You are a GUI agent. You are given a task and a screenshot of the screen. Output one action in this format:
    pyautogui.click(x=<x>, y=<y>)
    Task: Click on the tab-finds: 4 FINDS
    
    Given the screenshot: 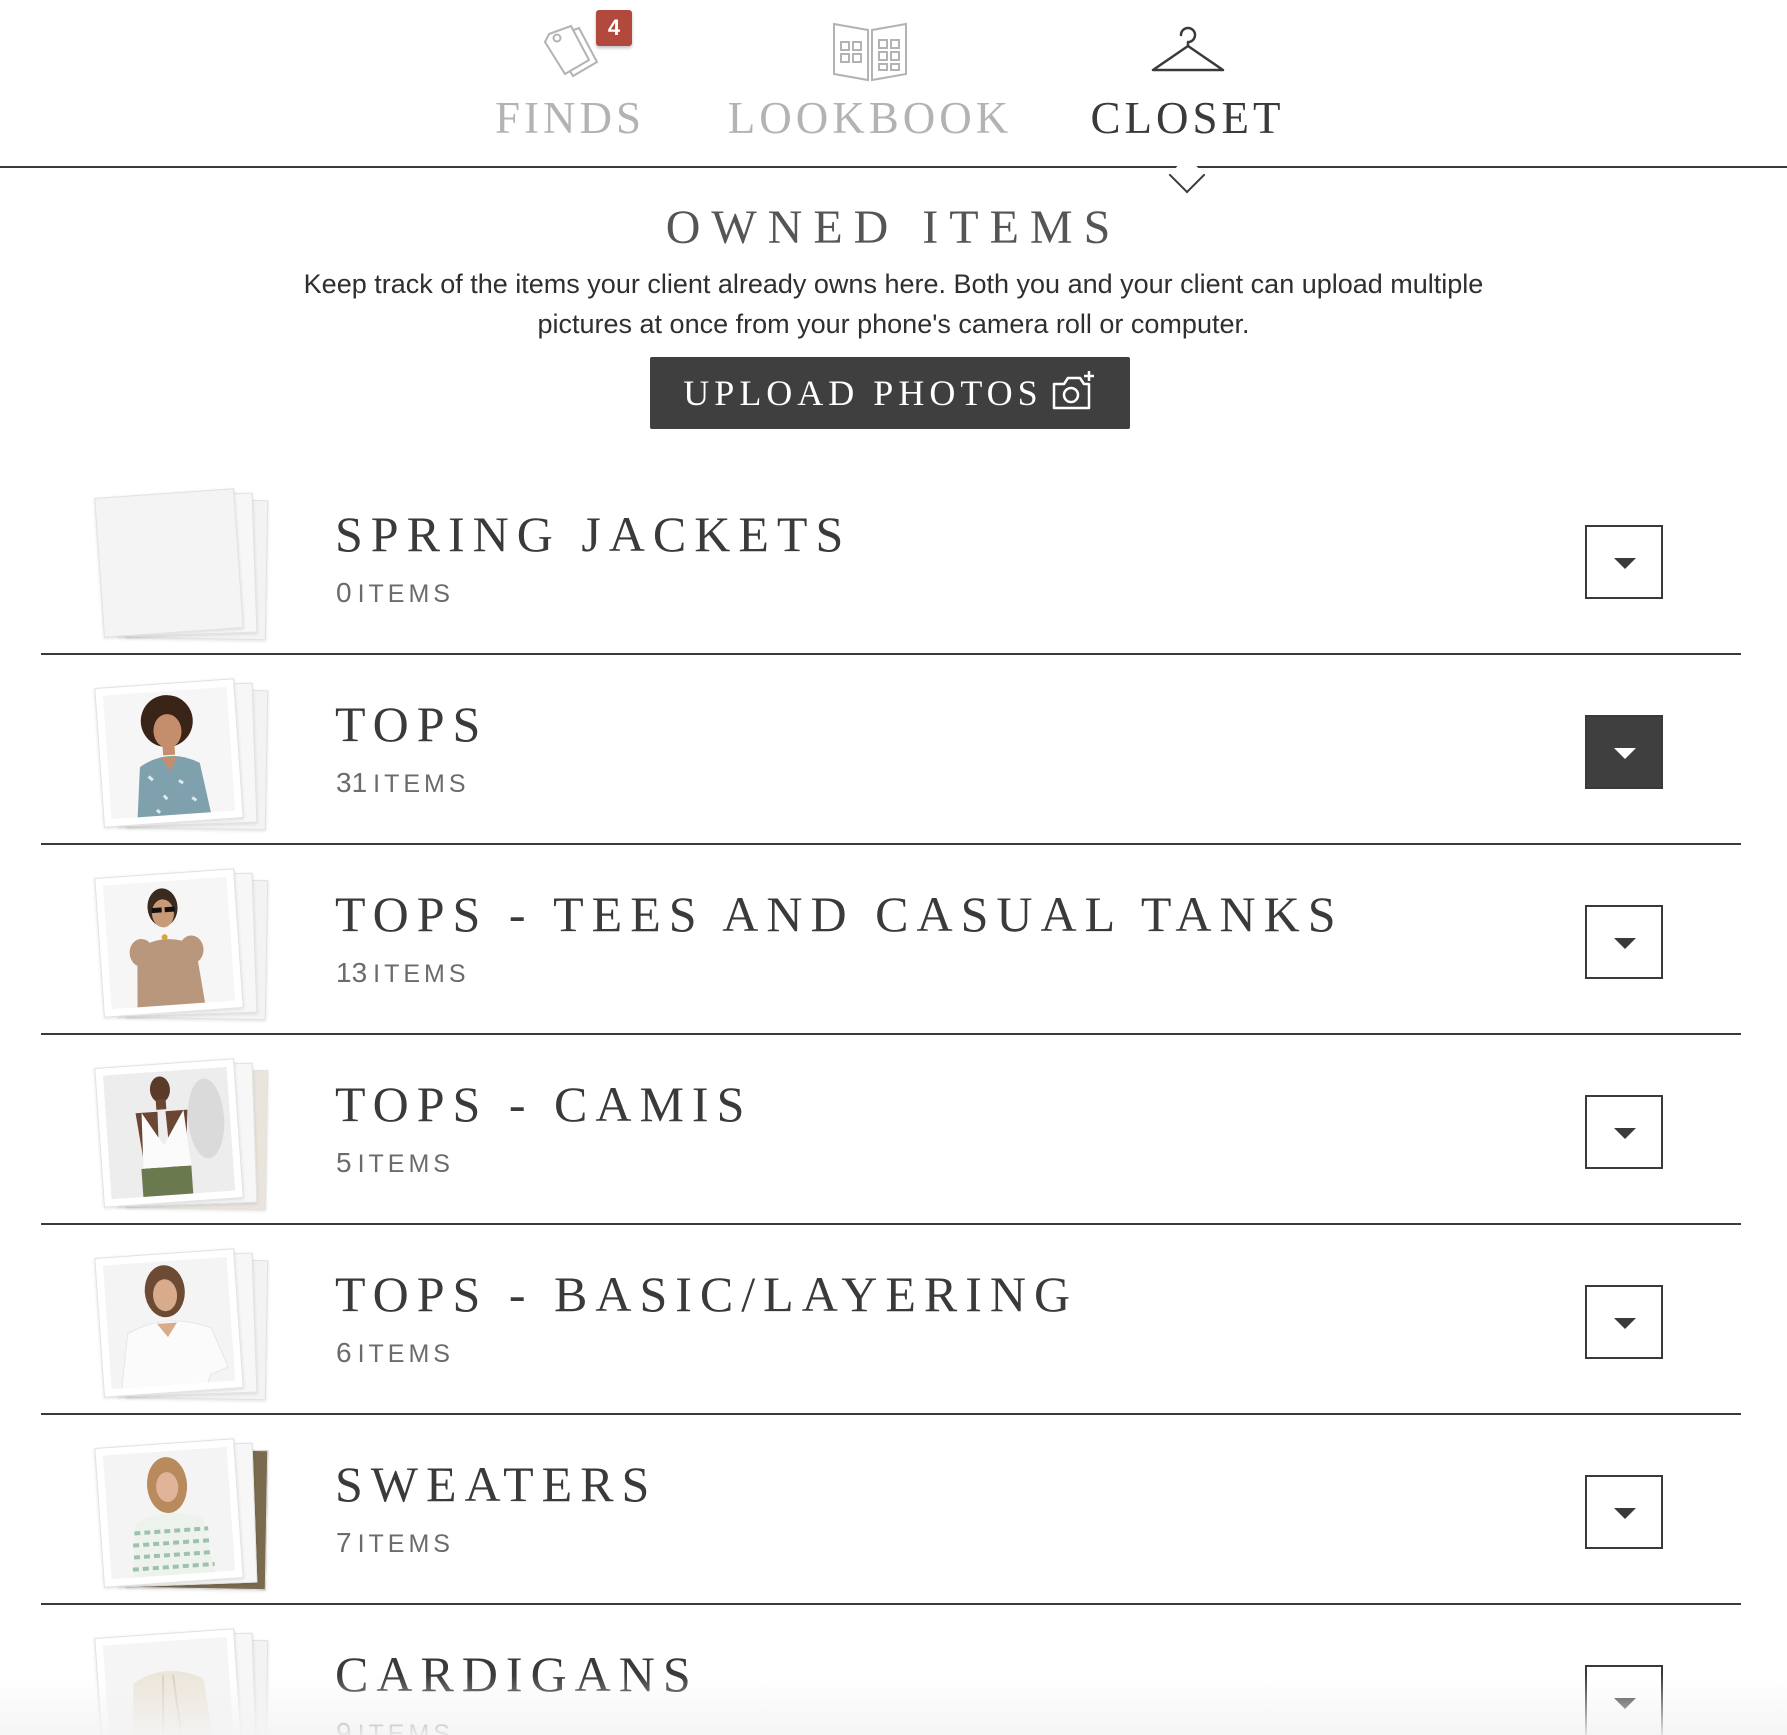 What is the action you would take?
    pyautogui.click(x=570, y=84)
    